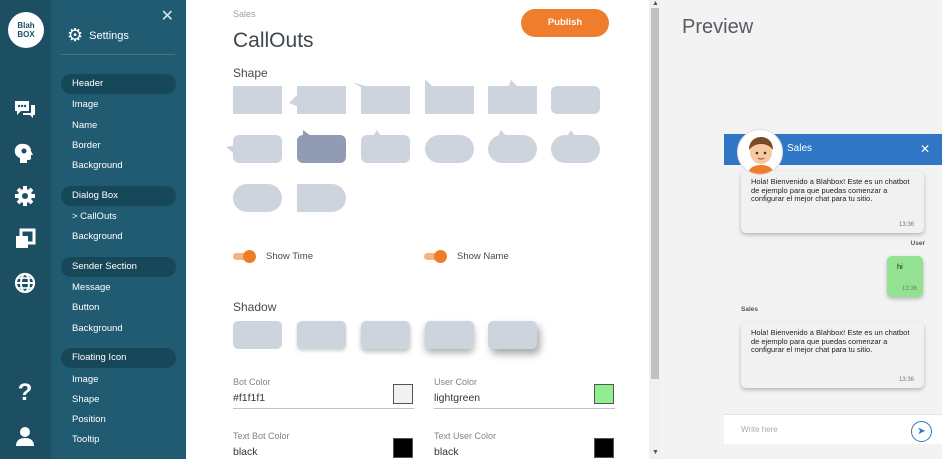 This screenshot has height=459, width=942. What do you see at coordinates (85, 439) in the screenshot?
I see `sidebar-item-tooltip: Tooltip` at bounding box center [85, 439].